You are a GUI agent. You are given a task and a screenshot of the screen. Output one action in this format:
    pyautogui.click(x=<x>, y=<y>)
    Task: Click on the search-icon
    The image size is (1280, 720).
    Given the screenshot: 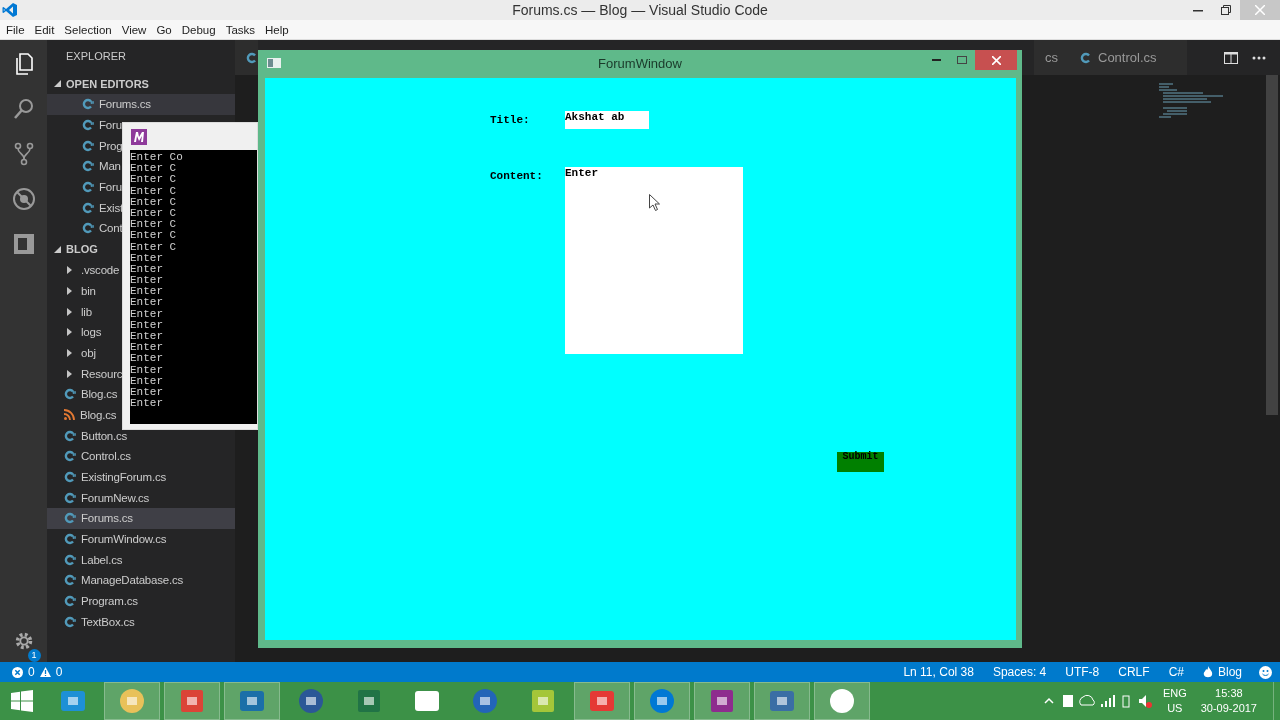 What is the action you would take?
    pyautogui.click(x=23, y=109)
    